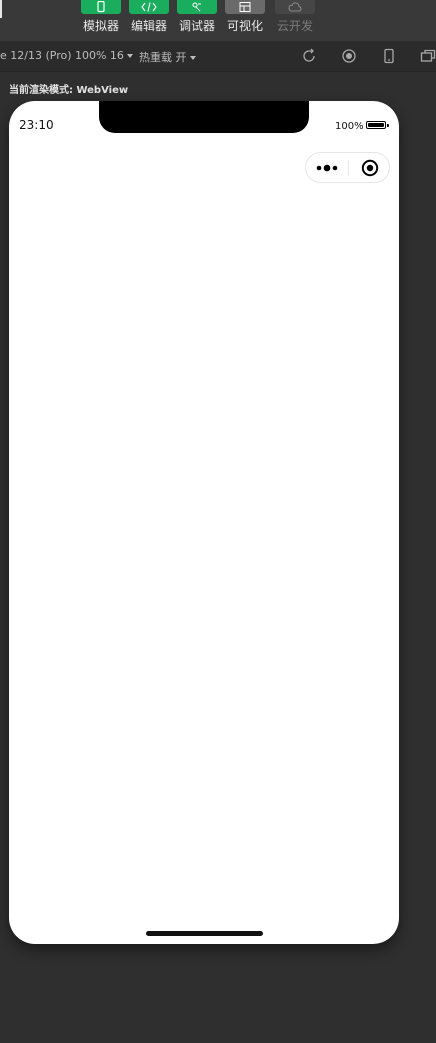  I want to click on simulator-toggle: 模拟器, so click(101, 16).